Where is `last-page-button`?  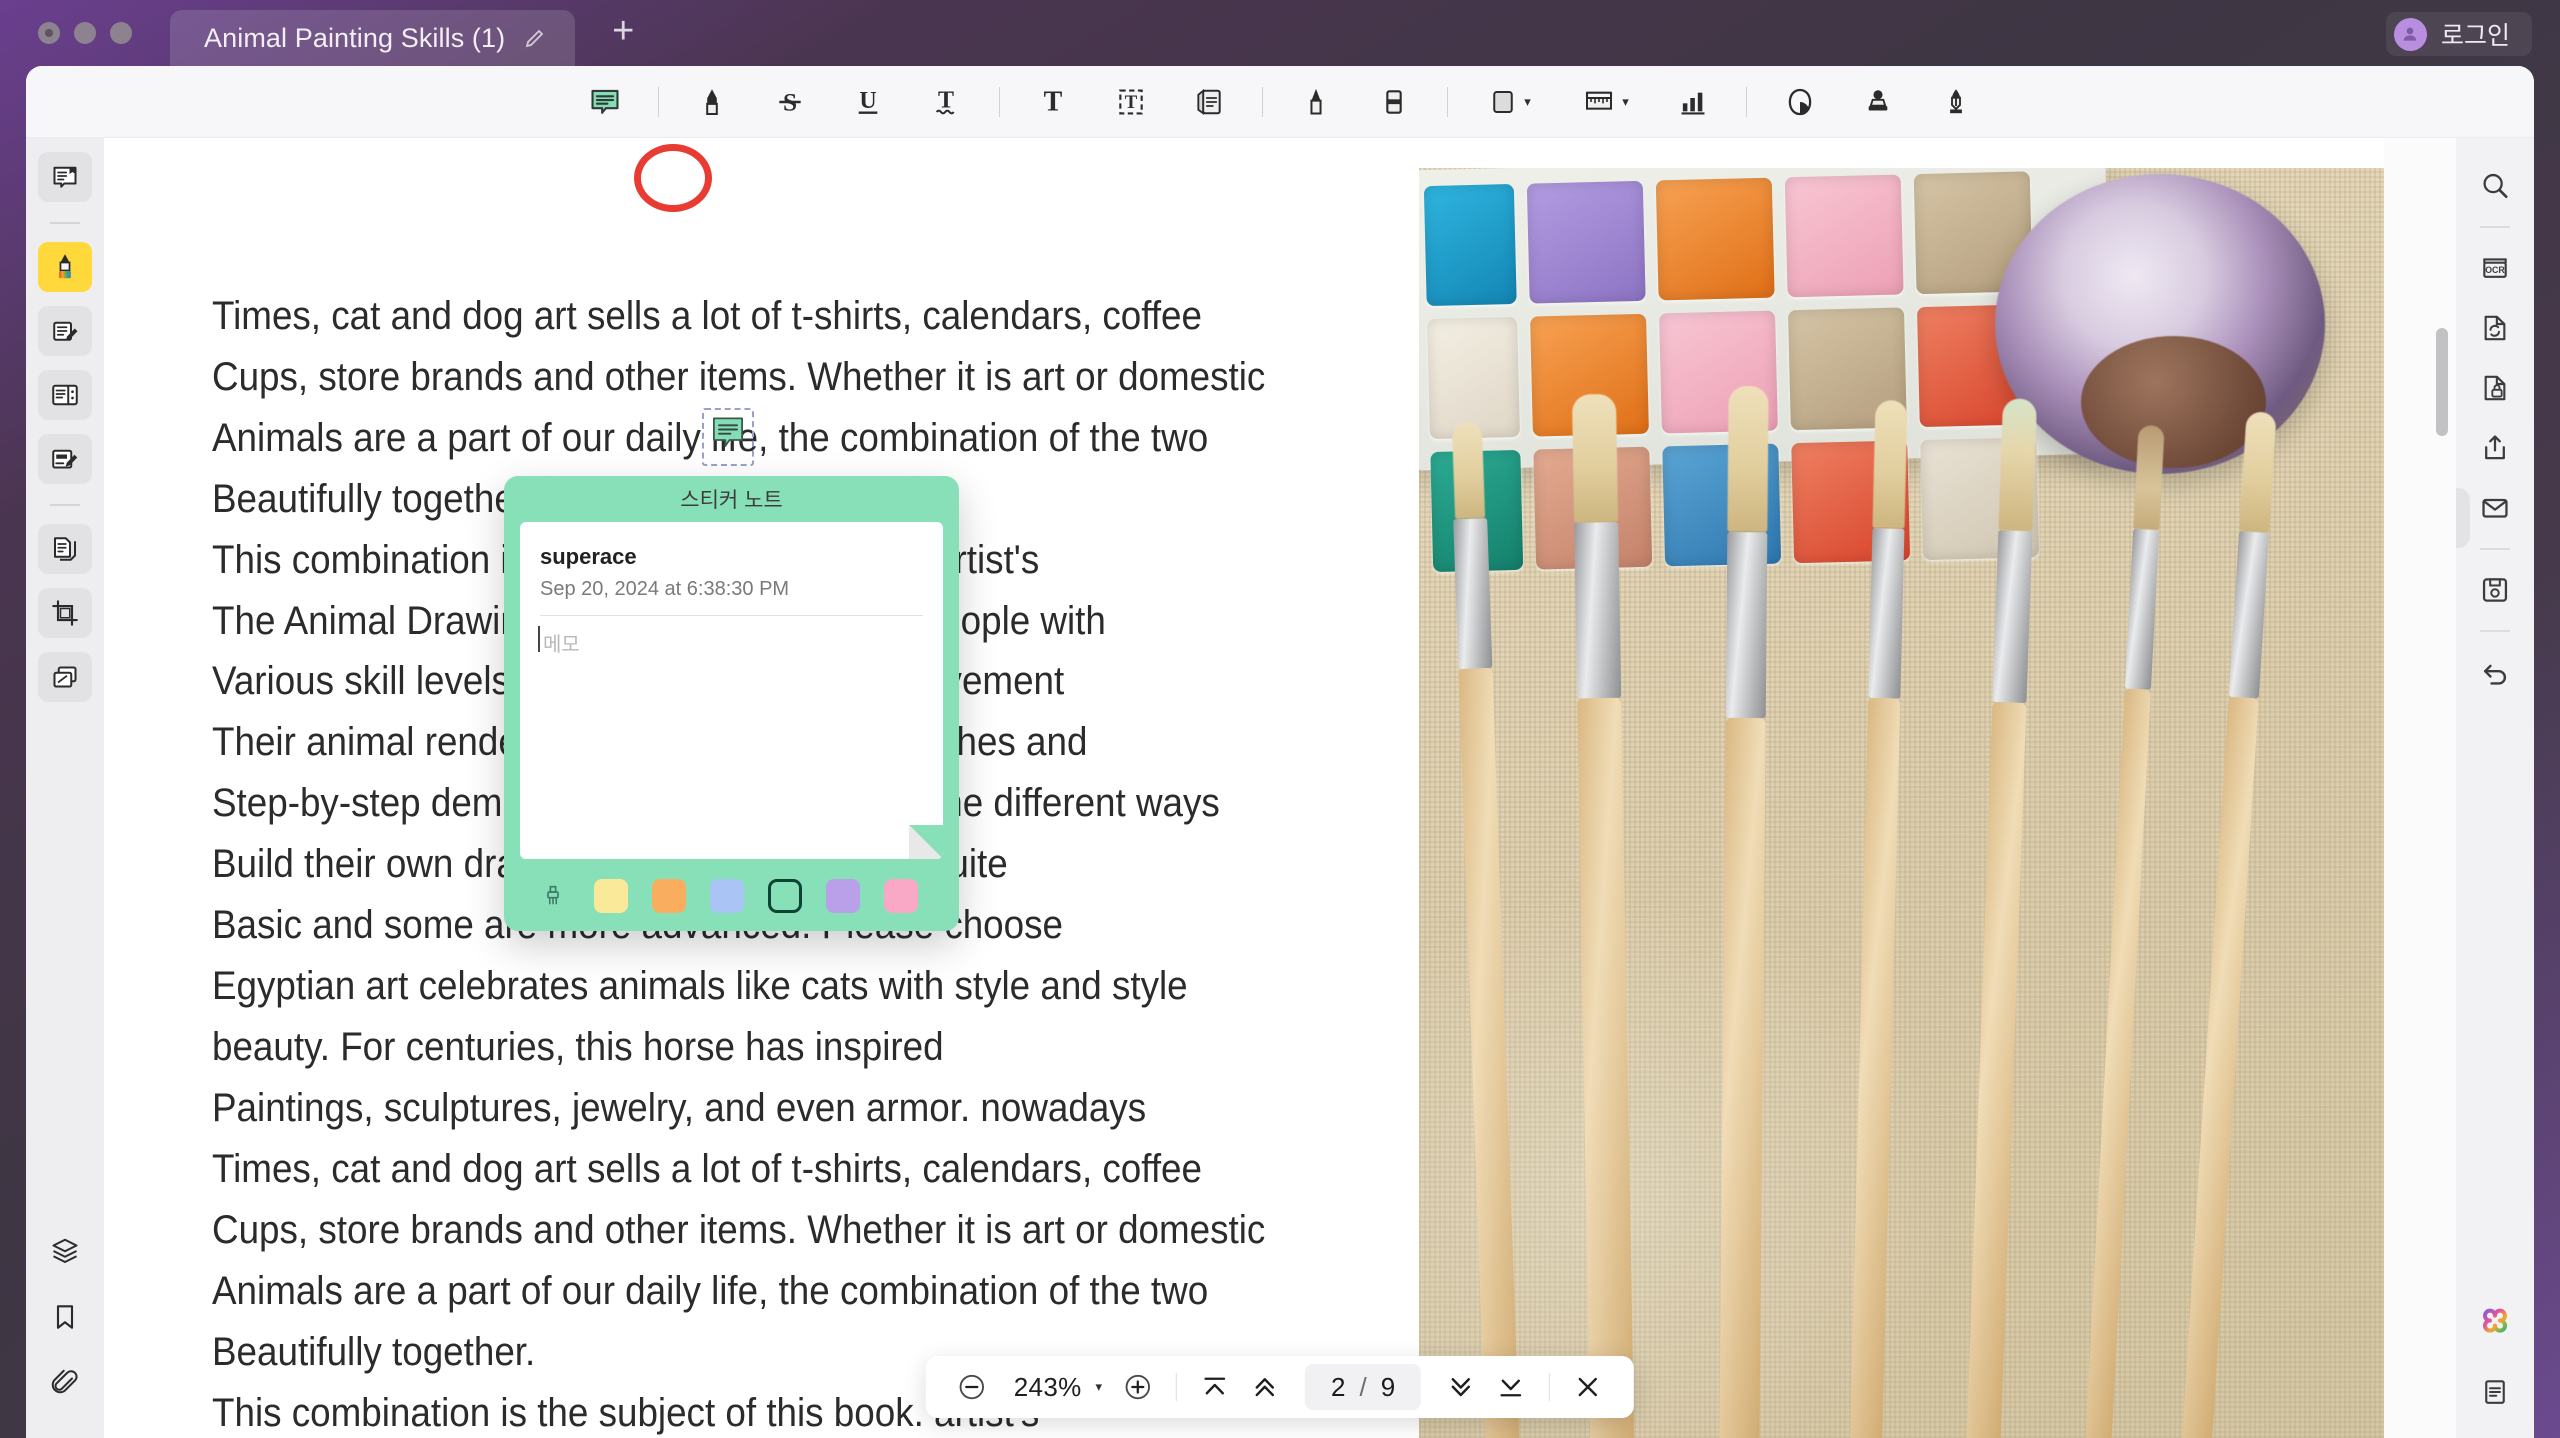
last-page-button is located at coordinates (1511, 1387).